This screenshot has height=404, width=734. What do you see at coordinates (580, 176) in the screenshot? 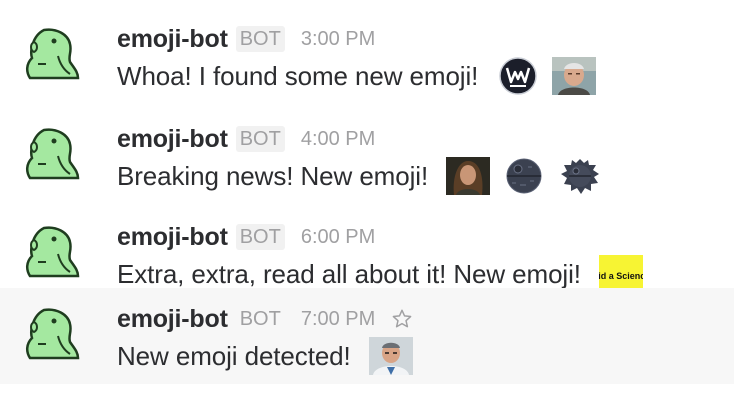
I see `death-star-explosion-emoji` at bounding box center [580, 176].